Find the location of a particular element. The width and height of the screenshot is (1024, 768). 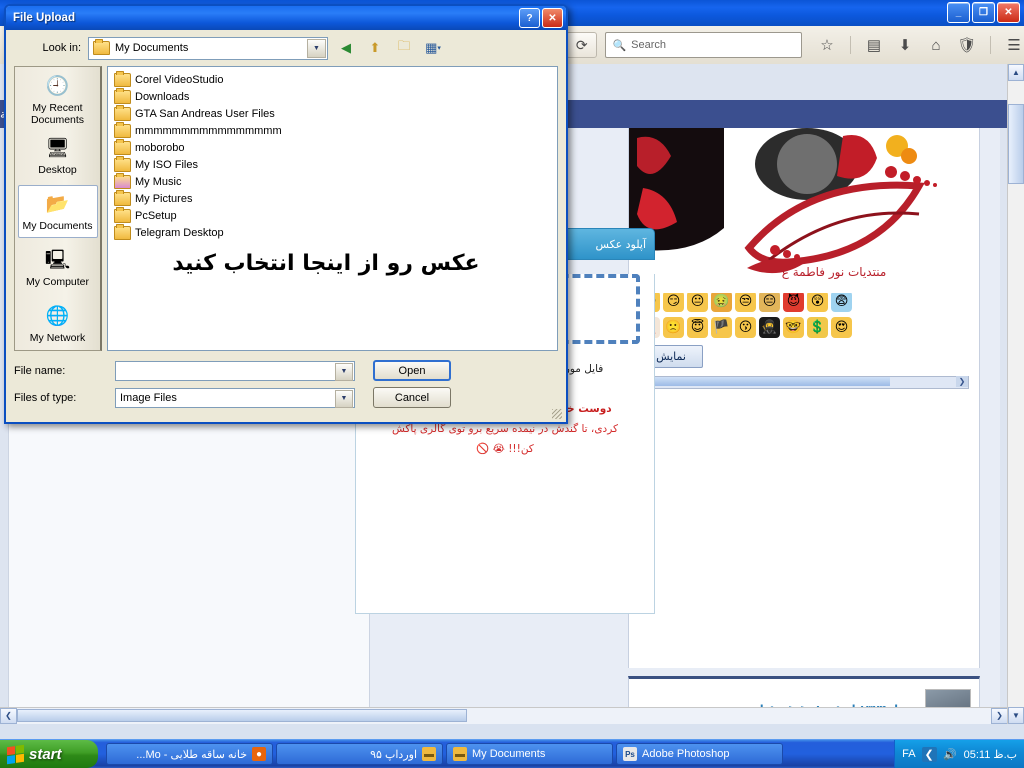

up-one-level-button: ⬆ is located at coordinates (375, 48).